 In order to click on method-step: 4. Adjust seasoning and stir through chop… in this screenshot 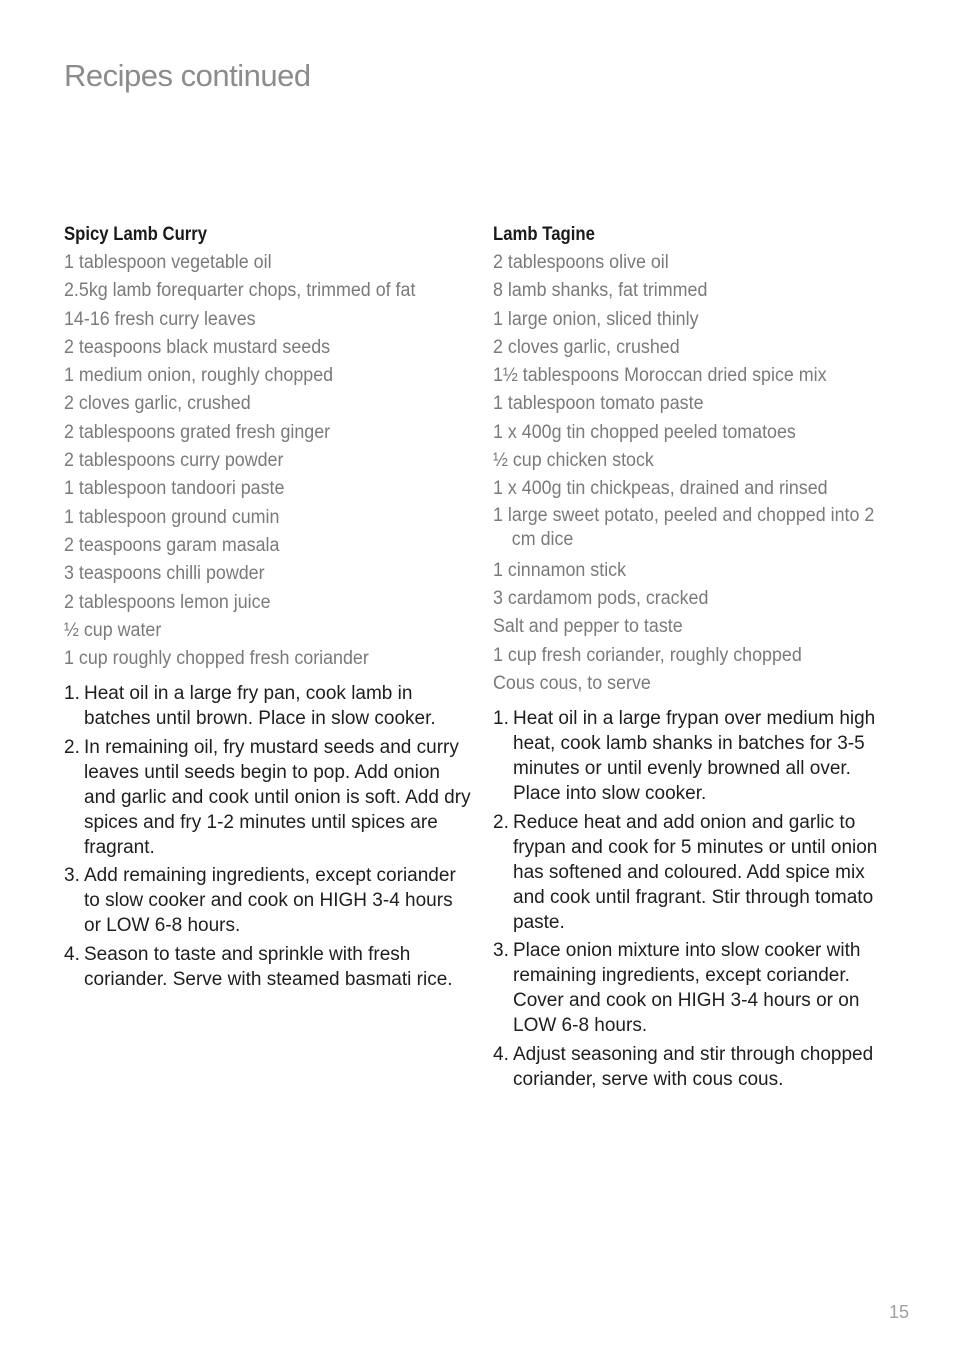, I will do `click(695, 1067)`.